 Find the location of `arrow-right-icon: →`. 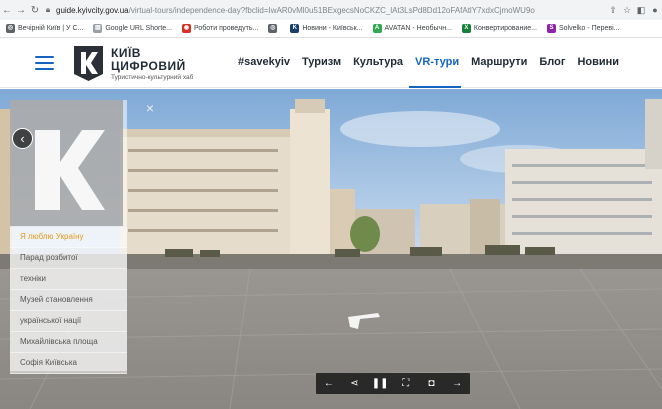

arrow-right-icon: → is located at coordinates (457, 383).